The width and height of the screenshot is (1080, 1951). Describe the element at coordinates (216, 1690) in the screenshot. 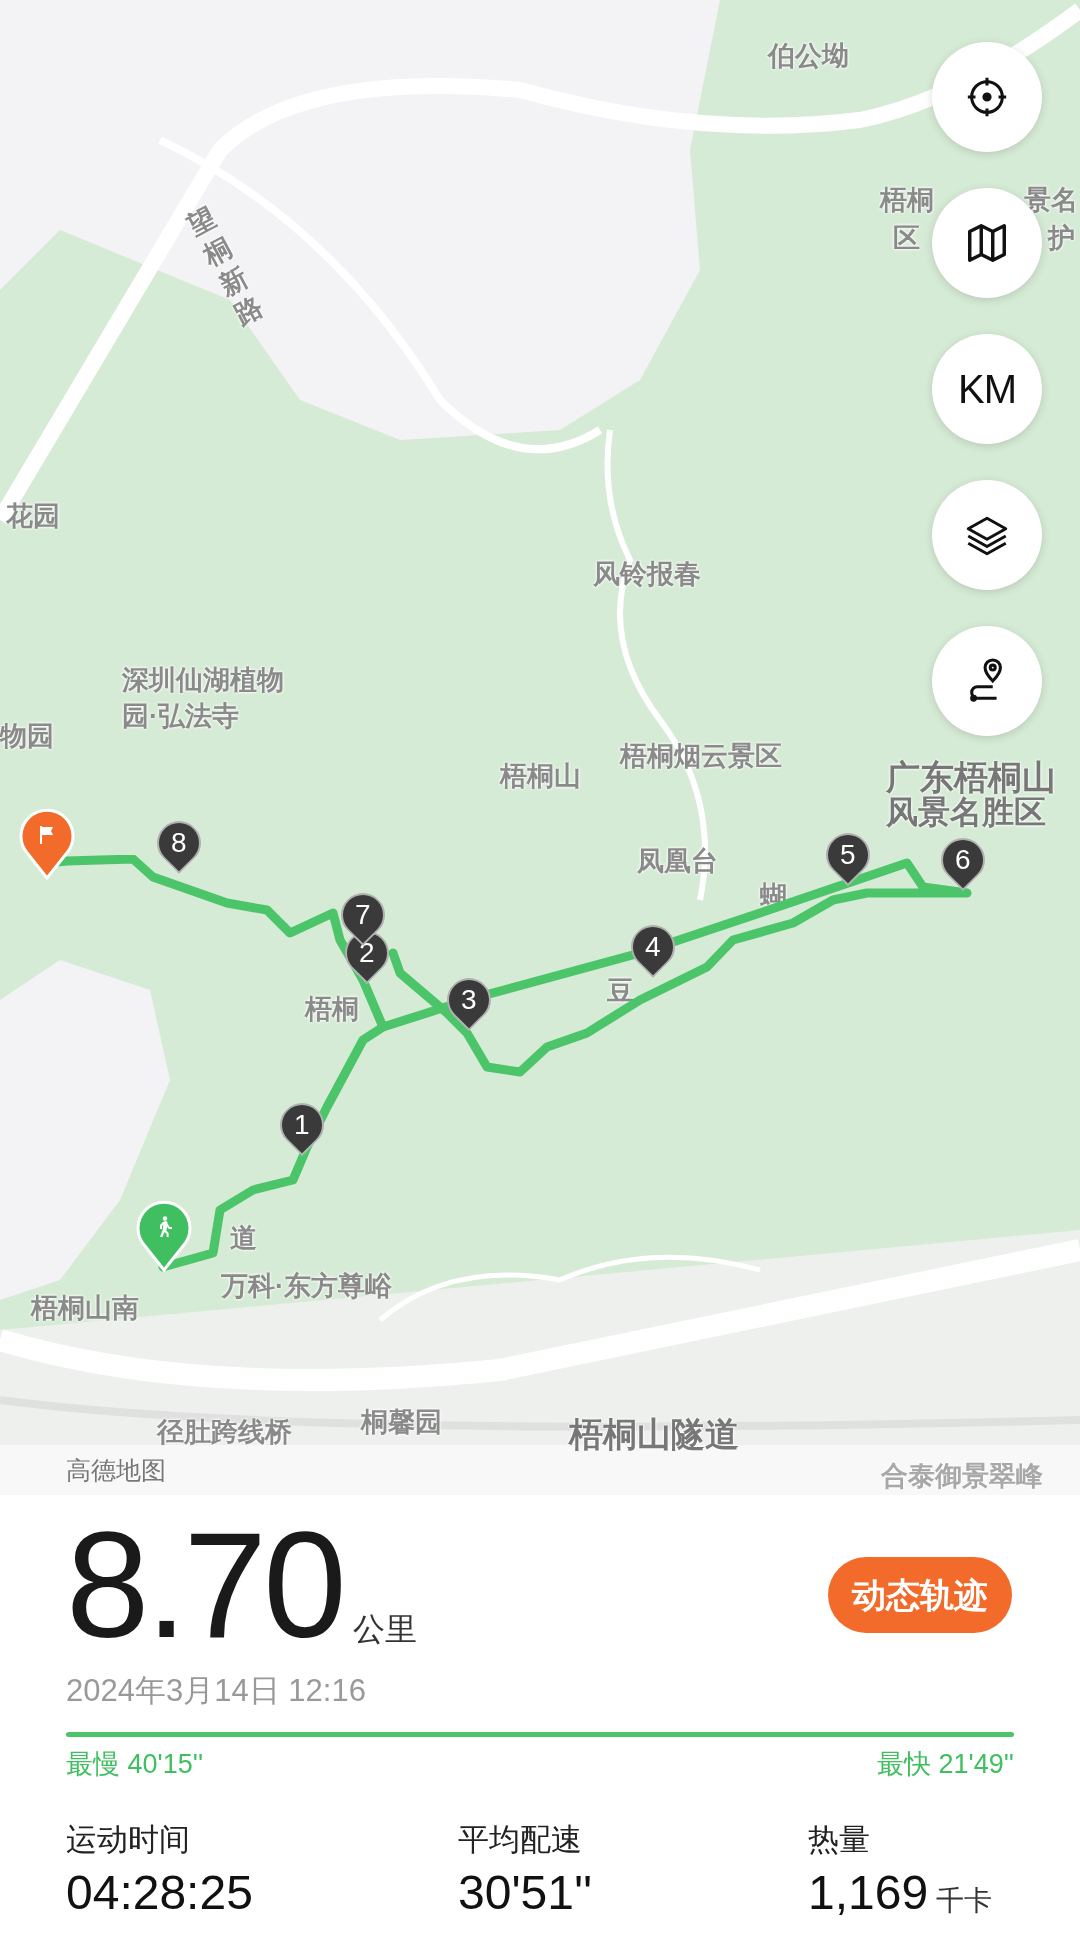

I see `activity-date: 2024年3月14日 12:16` at that location.